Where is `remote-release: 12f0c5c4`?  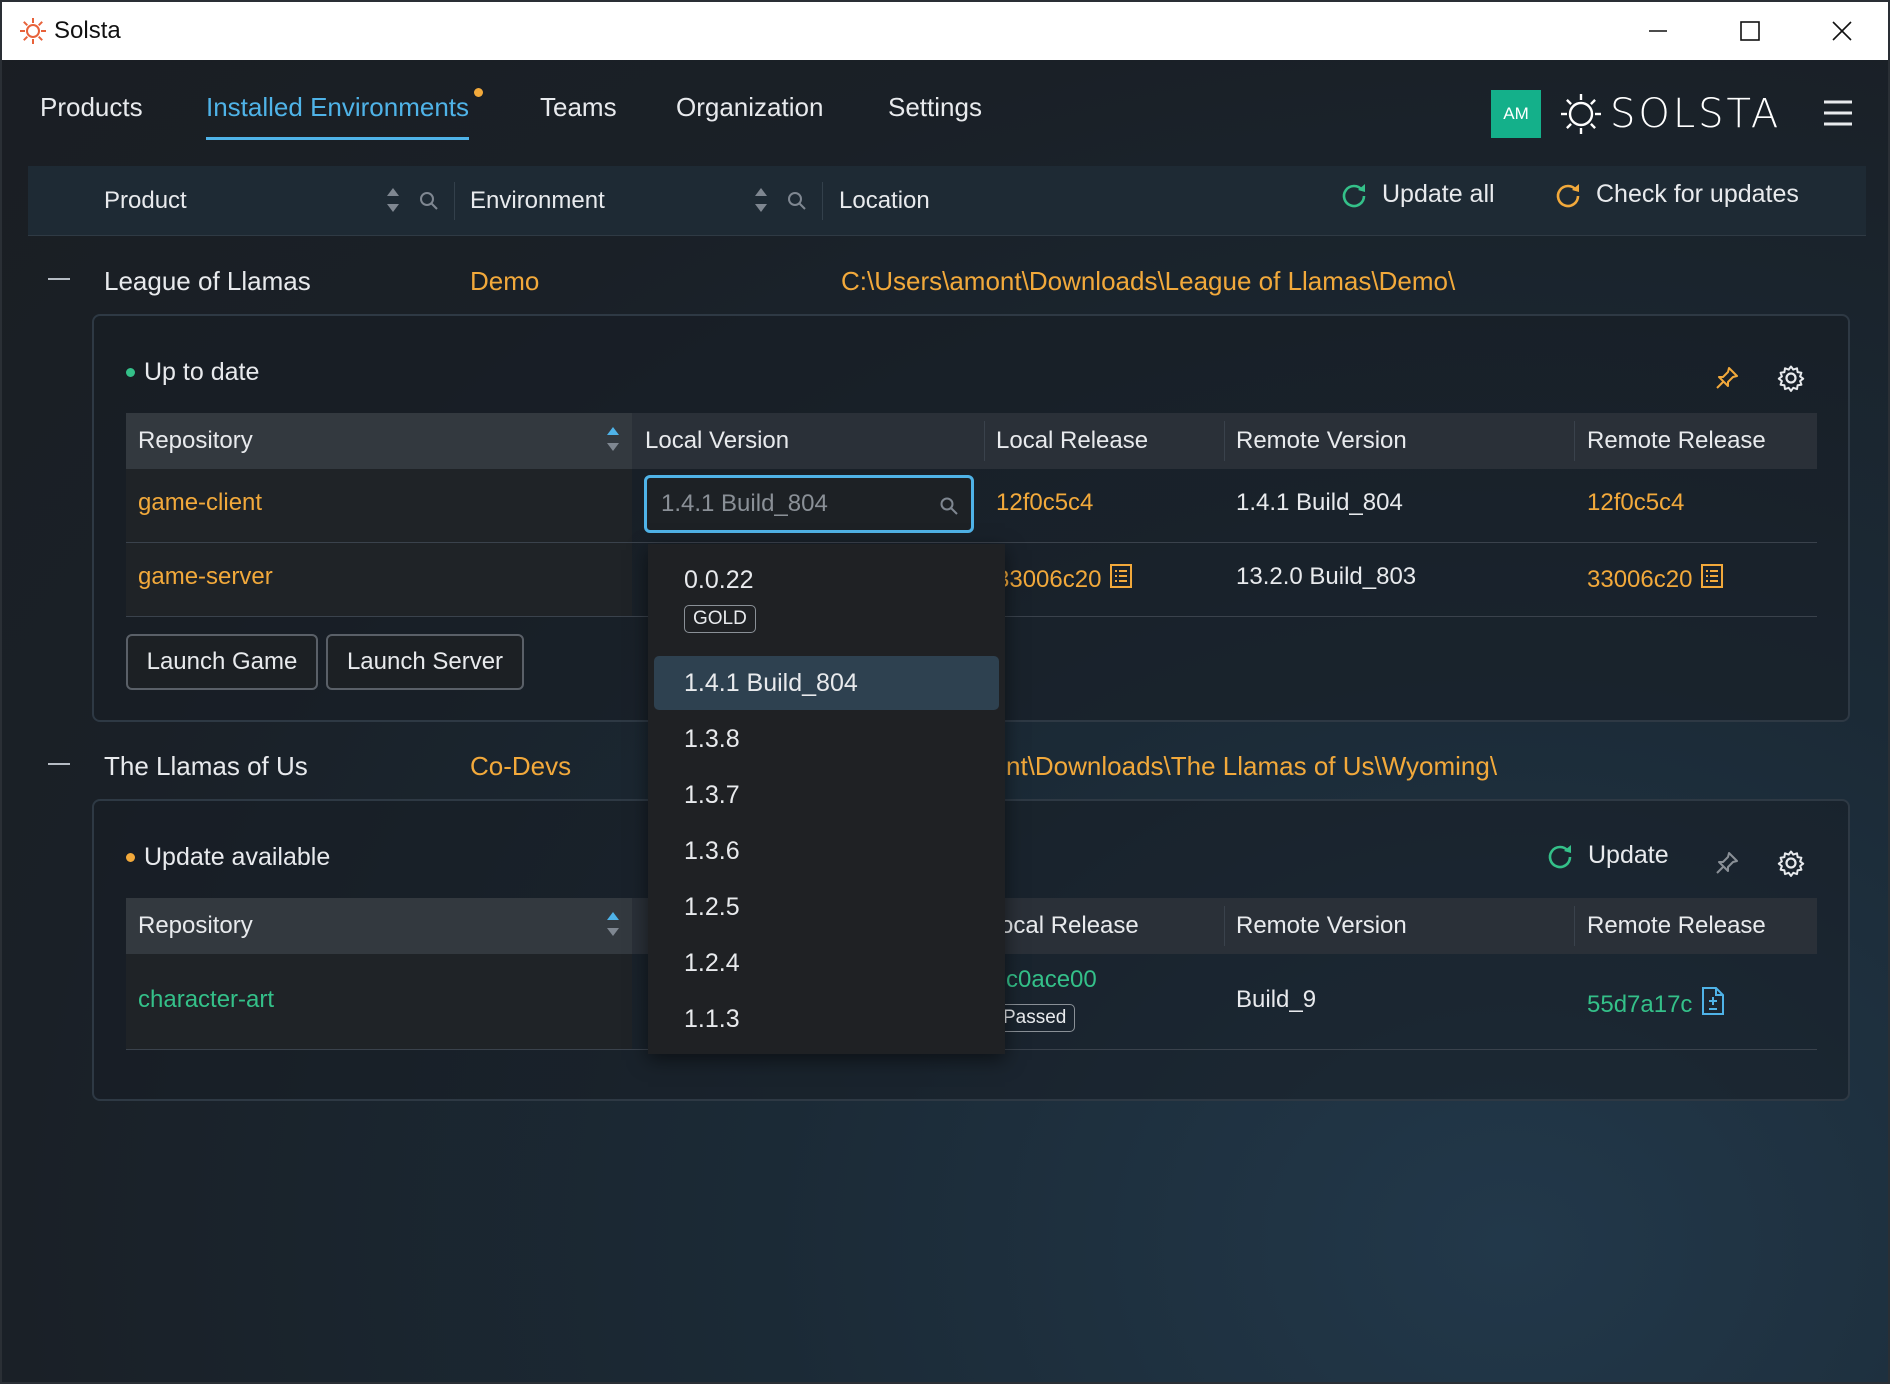 remote-release: 12f0c5c4 is located at coordinates (1635, 503).